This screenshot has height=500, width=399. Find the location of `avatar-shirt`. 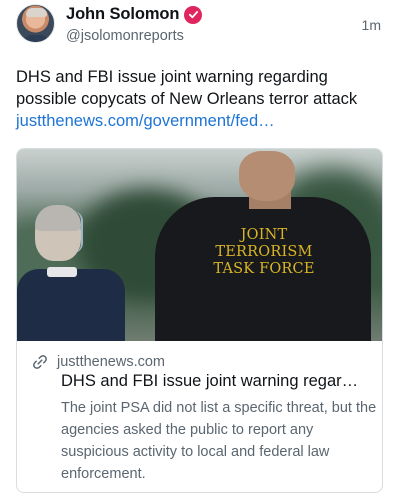

avatar-shirt is located at coordinates (36, 38).